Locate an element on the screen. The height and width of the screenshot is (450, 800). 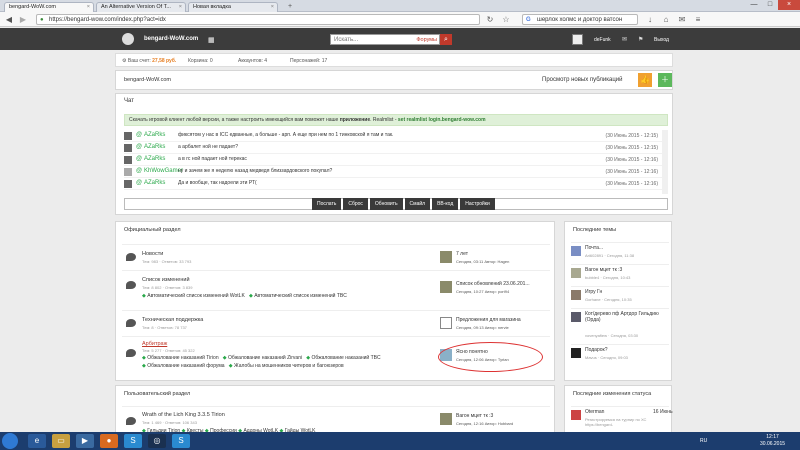
refresh-button: Обновить is located at coordinates (386, 204).